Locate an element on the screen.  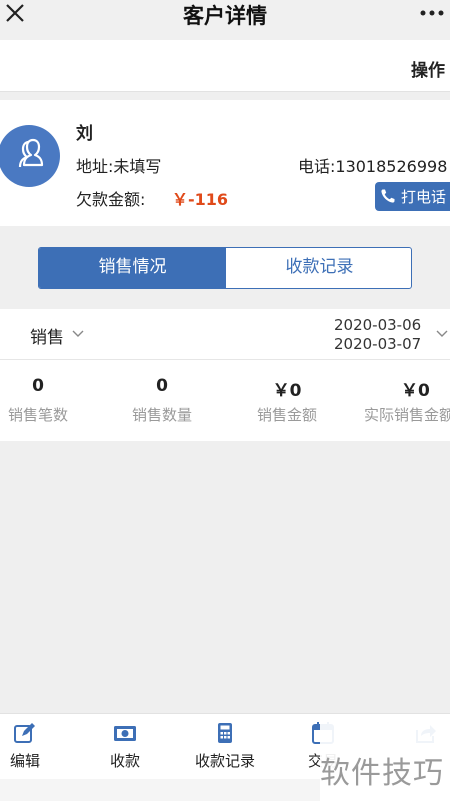
phone-icon is located at coordinates (388, 196).